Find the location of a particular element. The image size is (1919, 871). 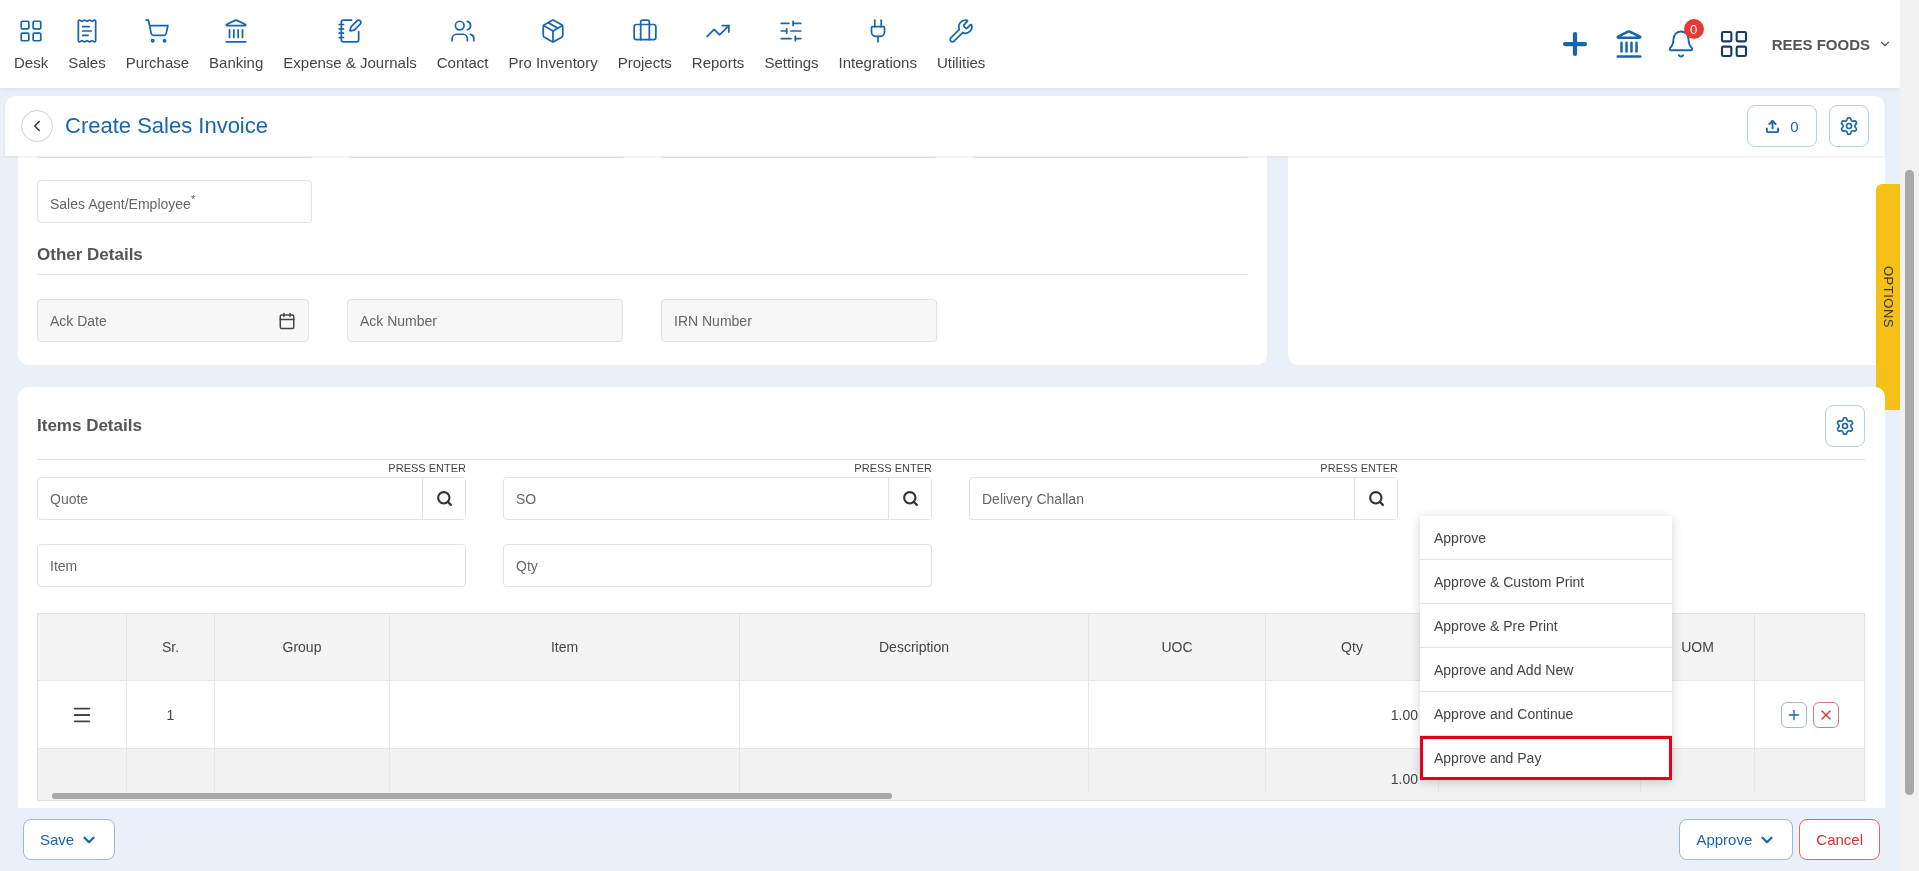

nav-item: Expense & Journals is located at coordinates (350, 44).